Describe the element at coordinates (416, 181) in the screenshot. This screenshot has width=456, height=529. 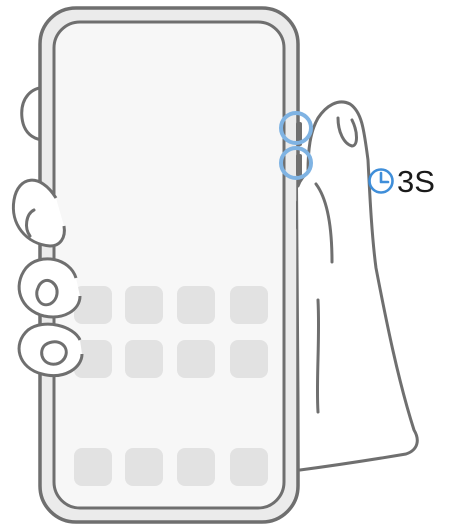
I see `timer-label: 3S` at that location.